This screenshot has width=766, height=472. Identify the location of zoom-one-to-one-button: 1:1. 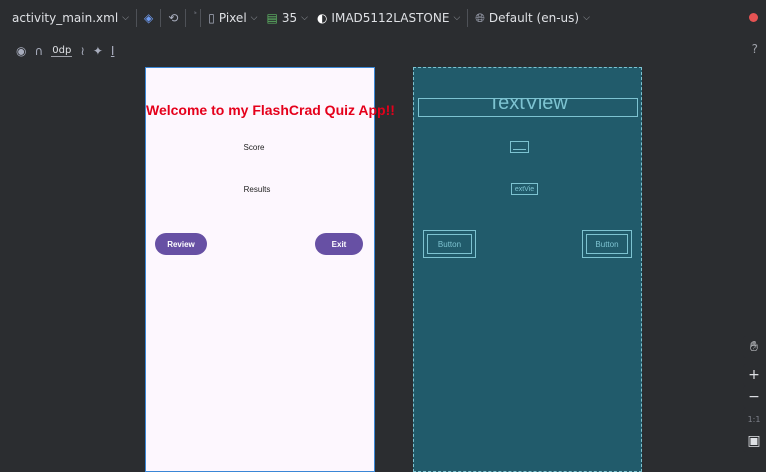
(754, 419).